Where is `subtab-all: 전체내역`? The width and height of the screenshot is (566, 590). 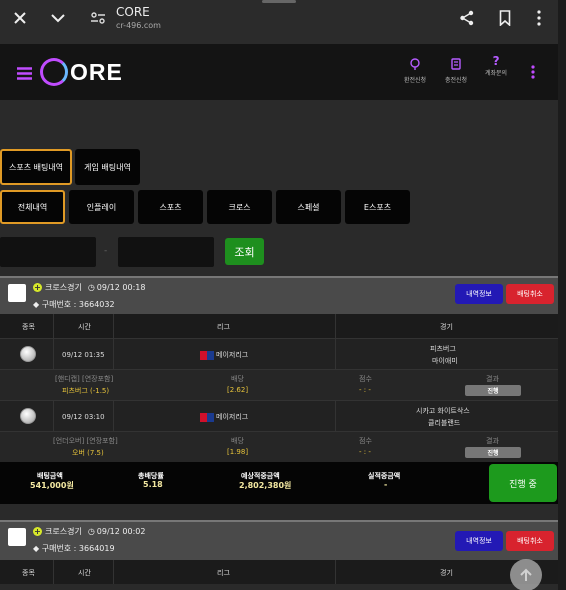
subtab-all: 전체내역 is located at coordinates (32, 207).